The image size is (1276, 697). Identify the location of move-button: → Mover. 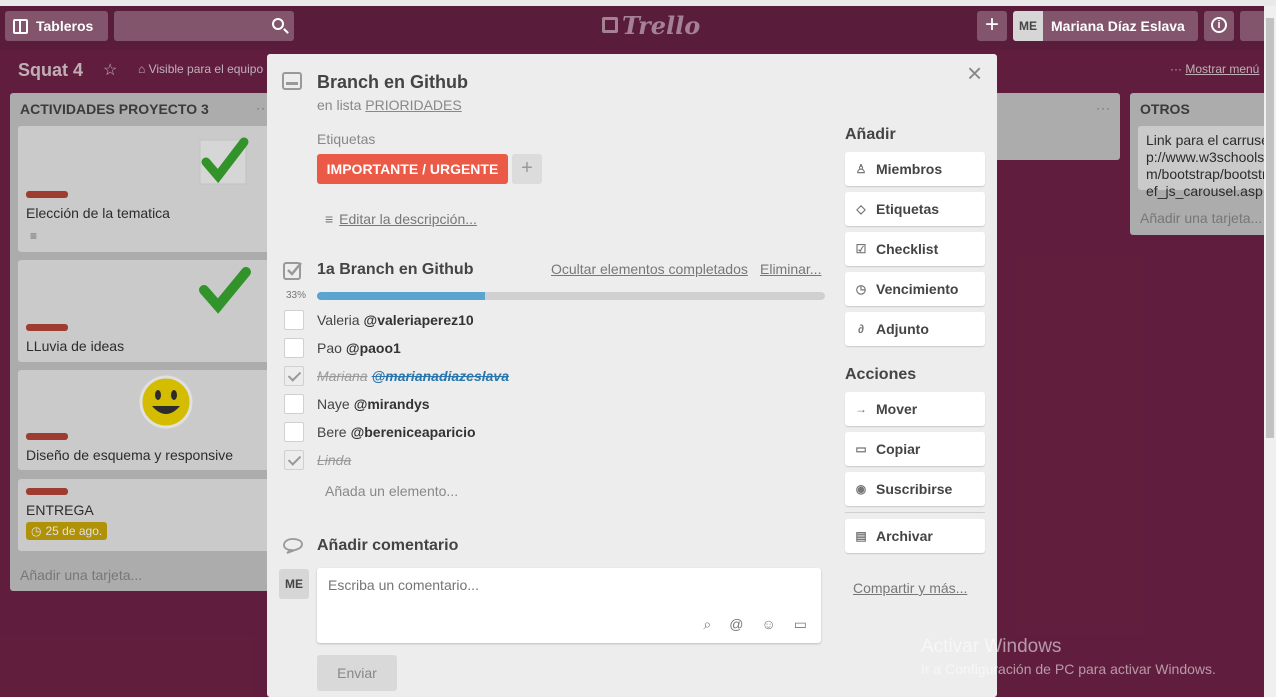
(915, 409).